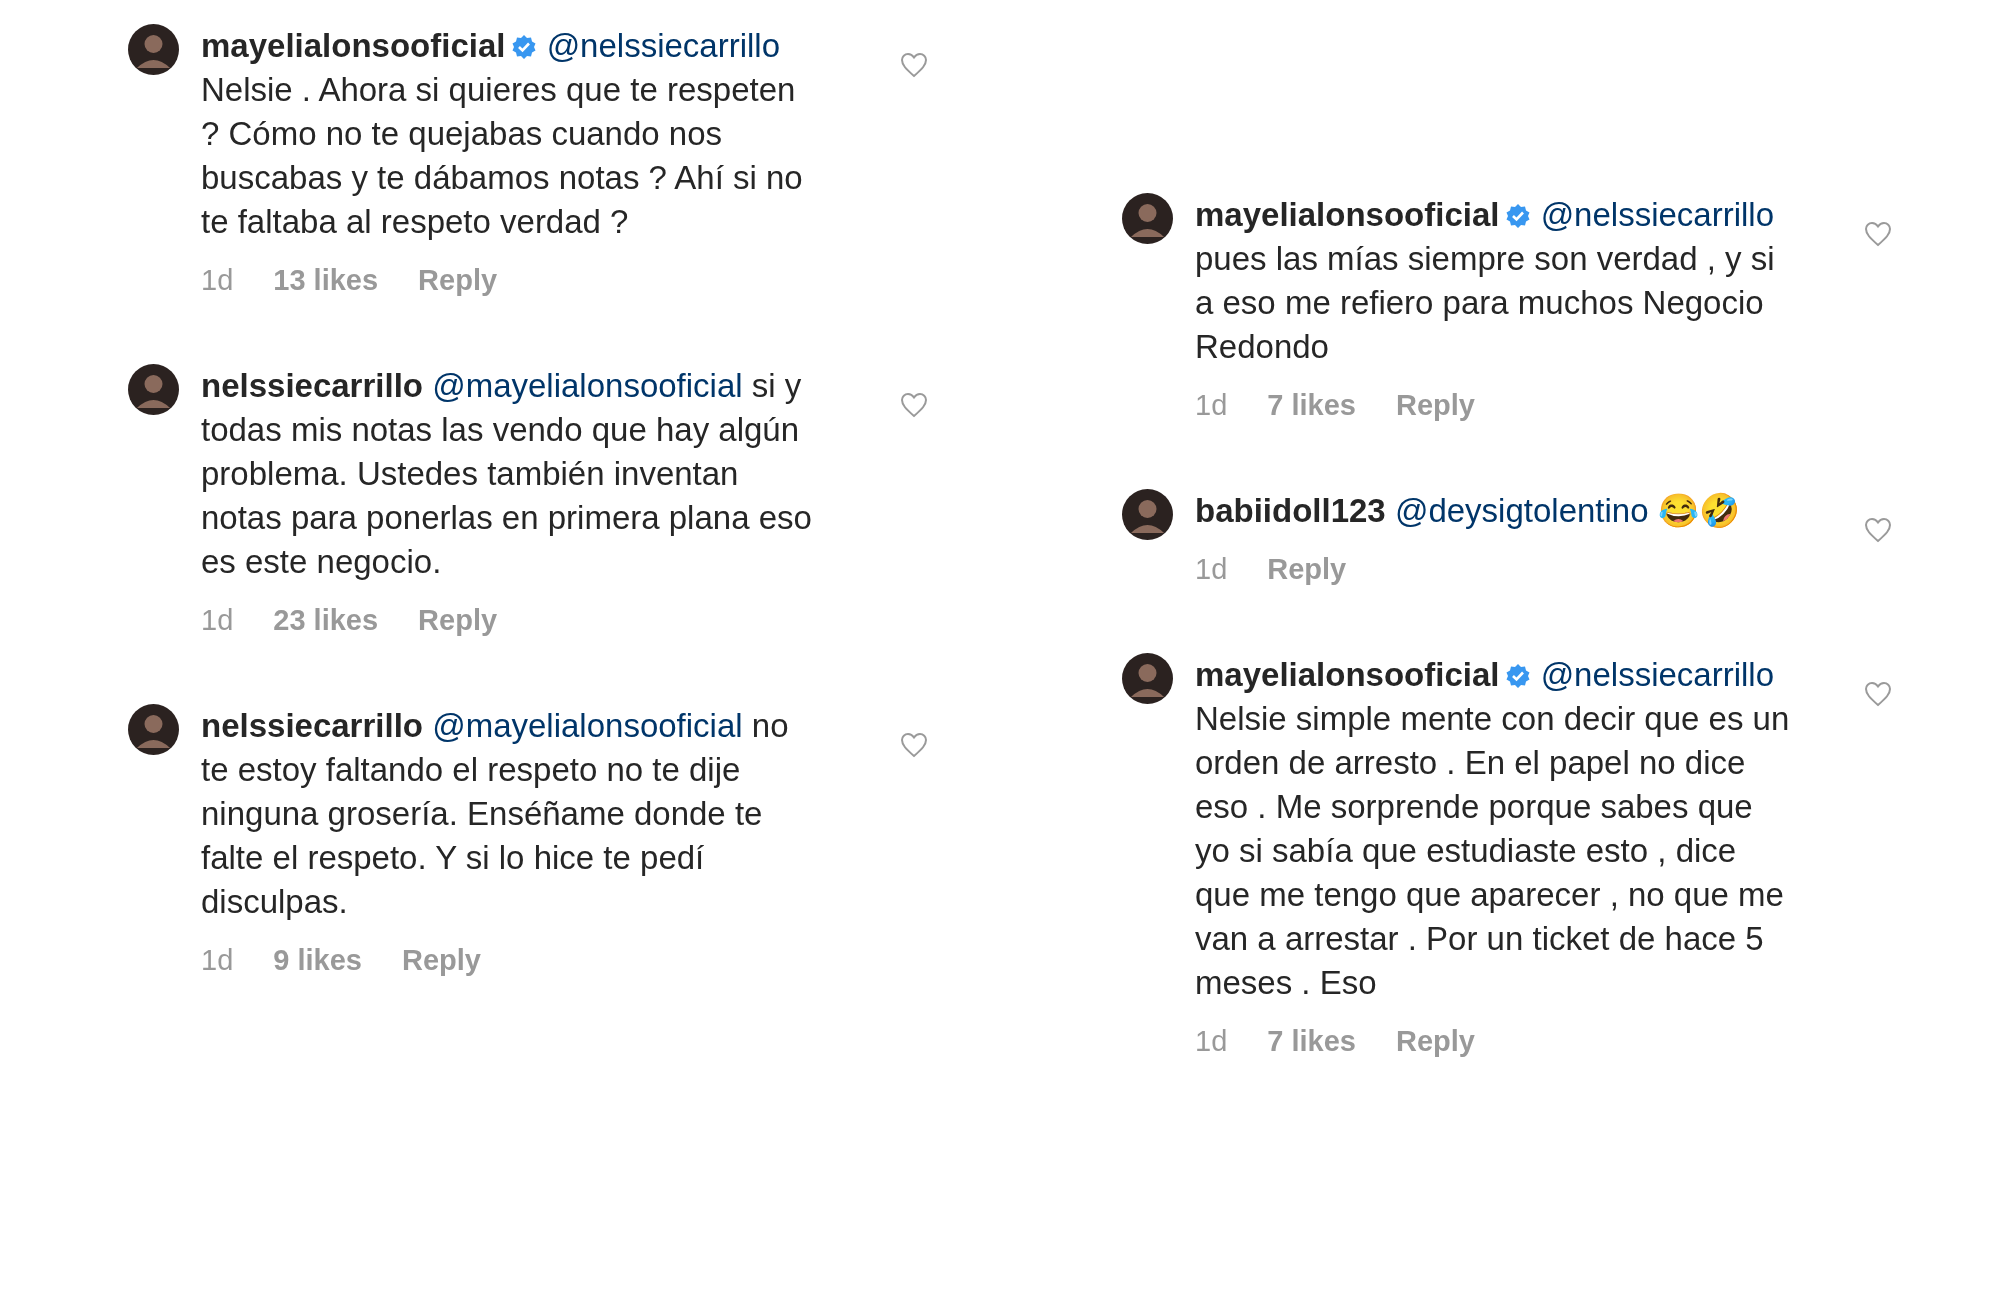  Describe the element at coordinates (1485, 281) in the screenshot. I see `comment-text: mayelialonsooficial @nelssiecarrillo pues las mías siempre son verdad , y si a eso me refiero para muchos Negocio Redondo` at that location.